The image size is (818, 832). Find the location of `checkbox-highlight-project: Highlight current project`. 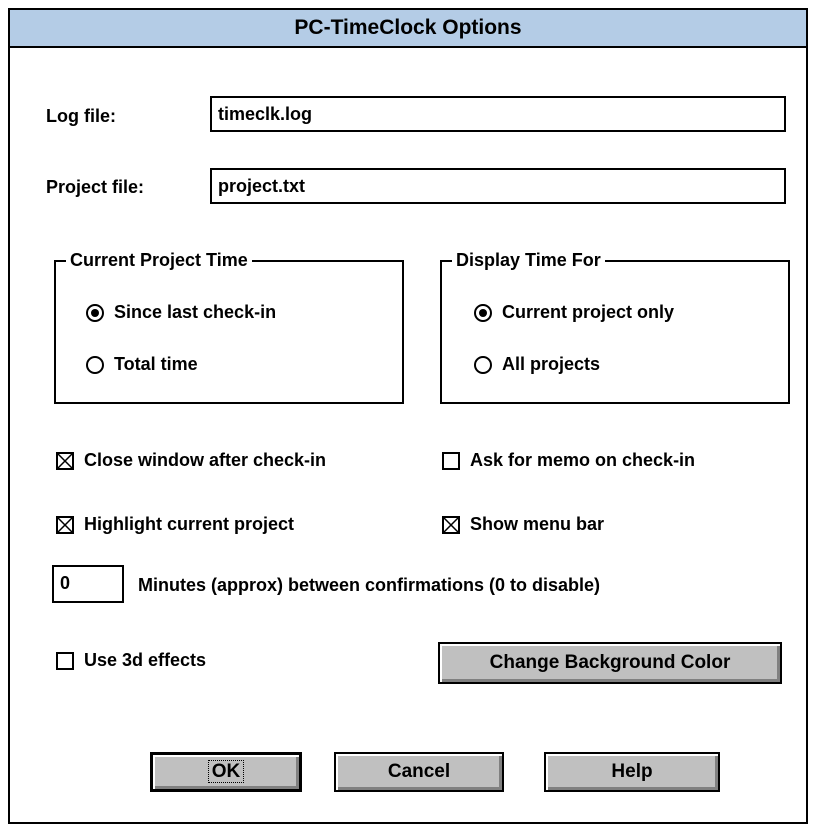

checkbox-highlight-project: Highlight current project is located at coordinates (175, 524).